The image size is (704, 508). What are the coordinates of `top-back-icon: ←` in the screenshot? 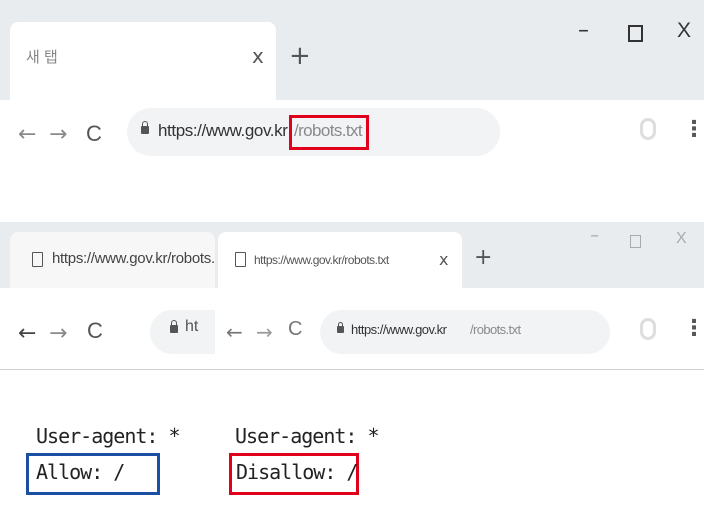 It's located at (27, 134).